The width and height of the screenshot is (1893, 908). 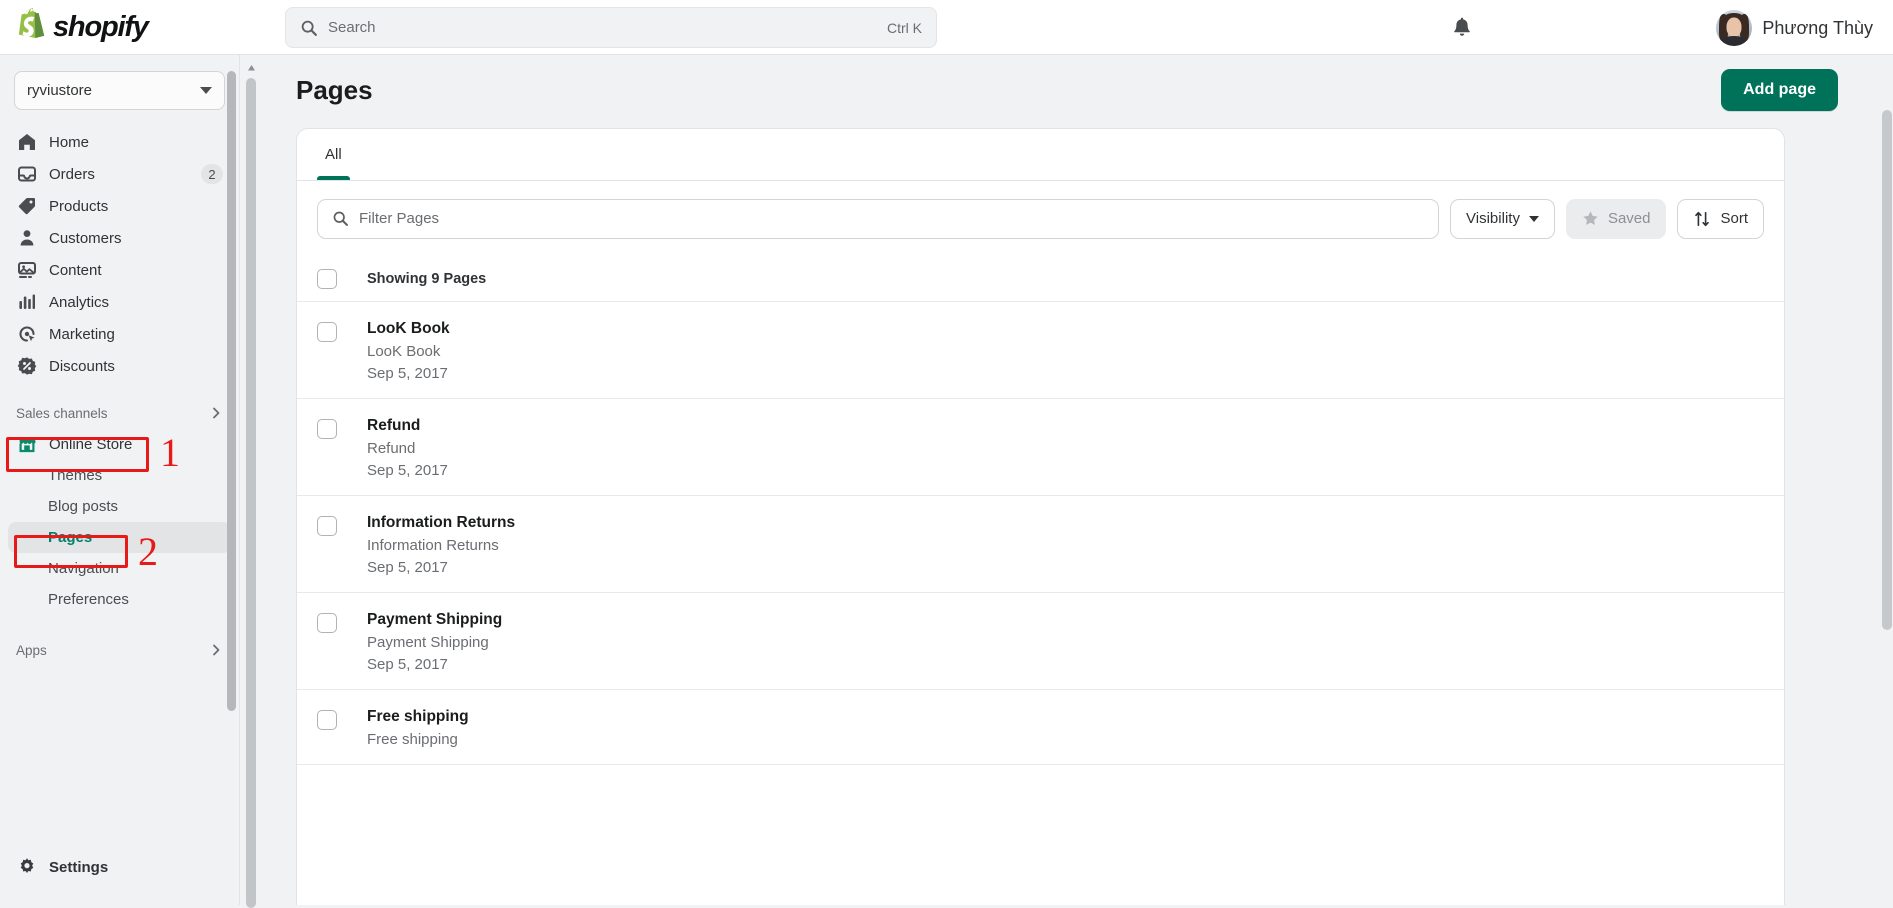 I want to click on filter-placeholder: Filter Pages, so click(x=399, y=218).